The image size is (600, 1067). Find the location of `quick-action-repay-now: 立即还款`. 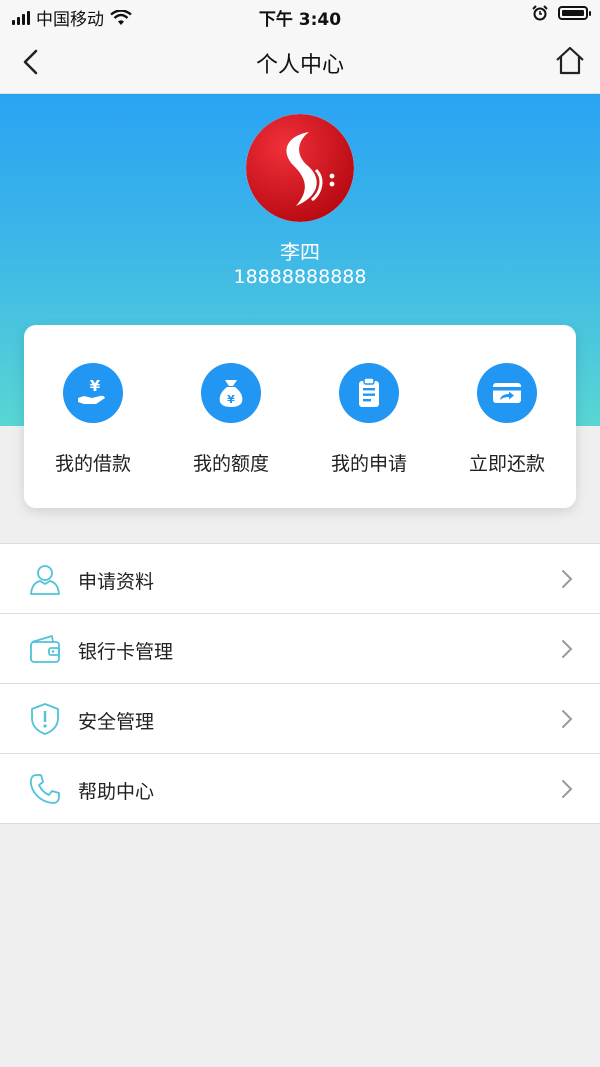

quick-action-repay-now: 立即还款 is located at coordinates (507, 416).